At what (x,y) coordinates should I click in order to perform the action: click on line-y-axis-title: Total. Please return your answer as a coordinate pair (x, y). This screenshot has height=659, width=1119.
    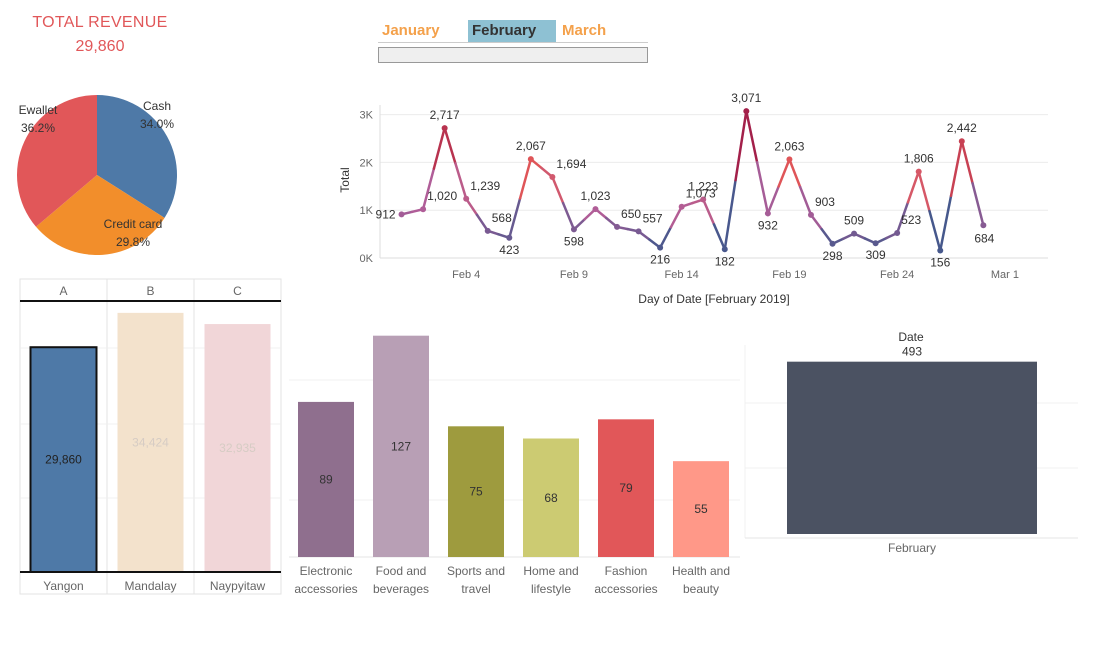
    Looking at the image, I should click on (345, 179).